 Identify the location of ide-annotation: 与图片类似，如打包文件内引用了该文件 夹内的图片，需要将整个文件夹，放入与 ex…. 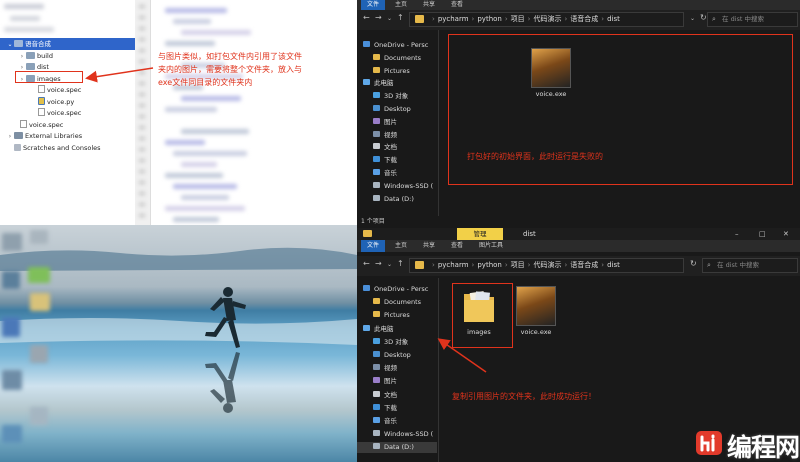
(230, 69).